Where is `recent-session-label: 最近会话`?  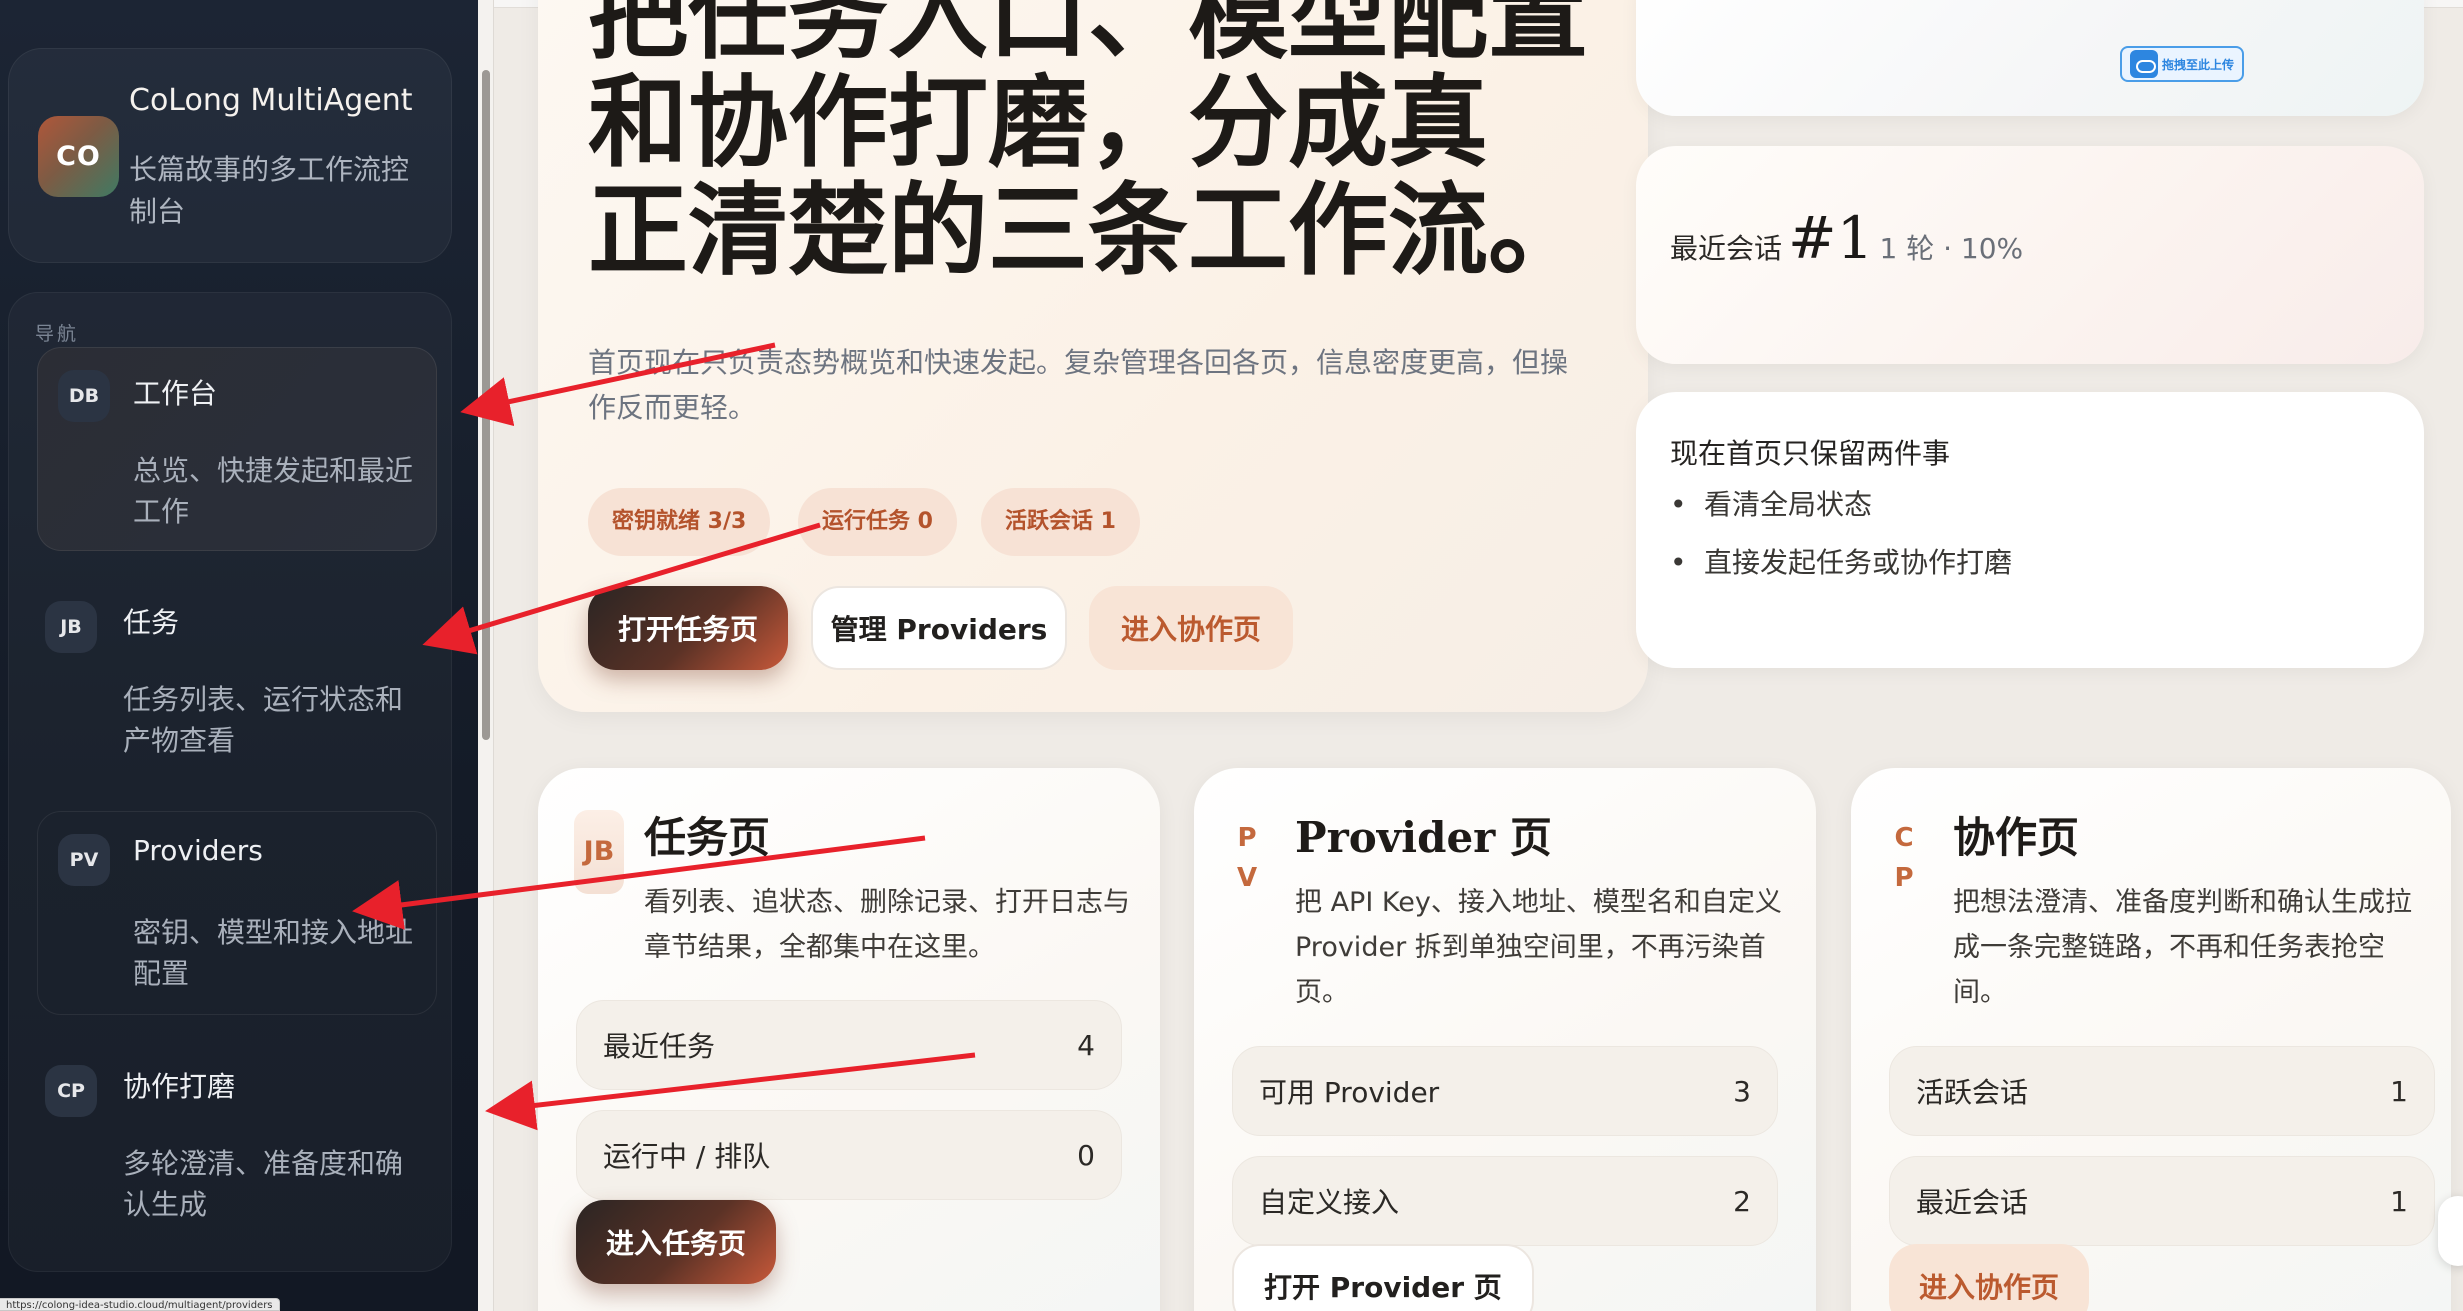 recent-session-label: 最近会话 is located at coordinates (1726, 248).